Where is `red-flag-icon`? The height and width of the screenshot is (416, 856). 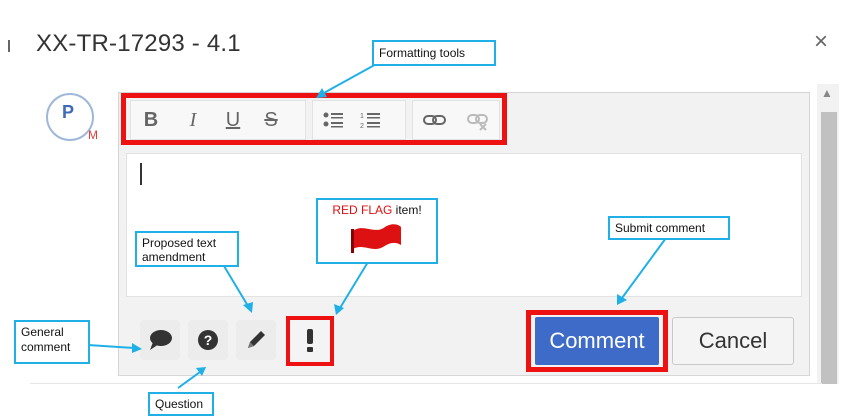 red-flag-icon is located at coordinates (376, 238).